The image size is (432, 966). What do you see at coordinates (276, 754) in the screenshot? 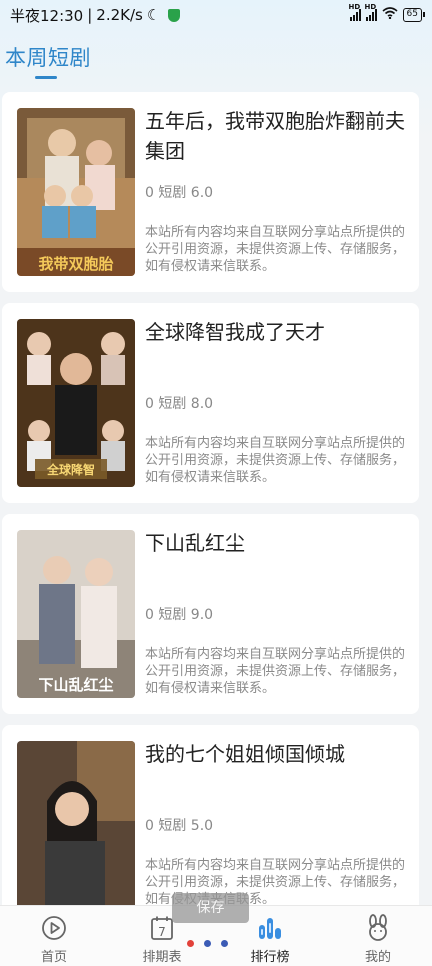
I see `drama-title: 我的七个姐姐倾国倾城` at bounding box center [276, 754].